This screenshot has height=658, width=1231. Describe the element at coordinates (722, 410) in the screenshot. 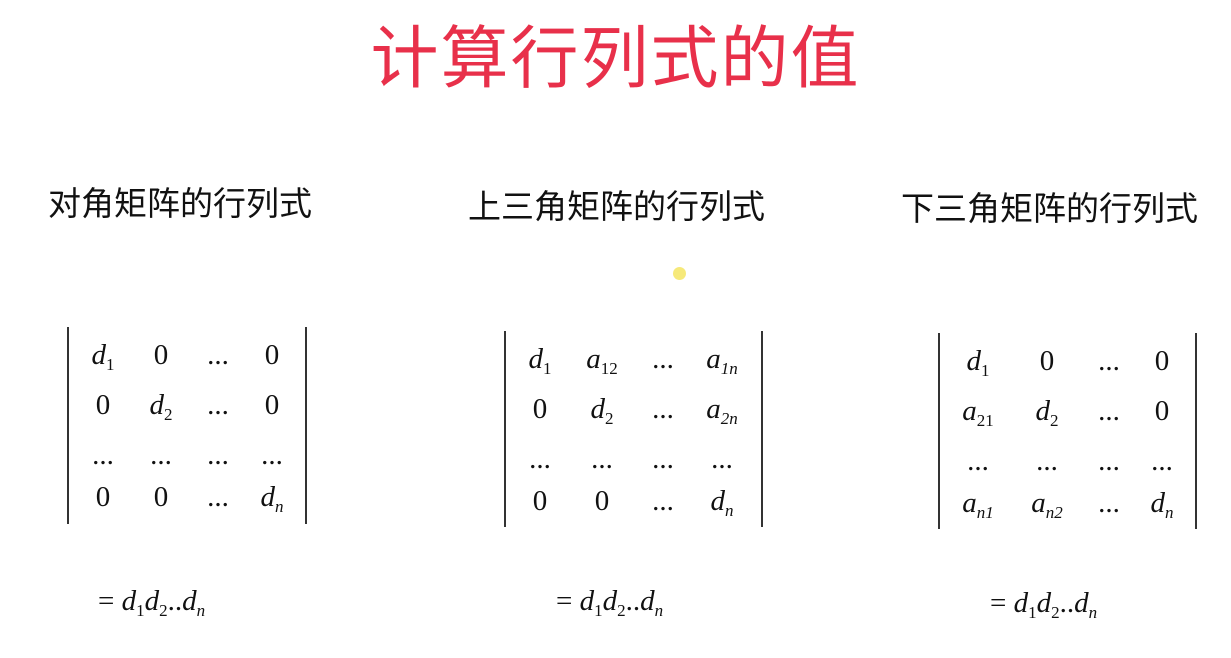

I see `matrix-cell: a2n` at that location.